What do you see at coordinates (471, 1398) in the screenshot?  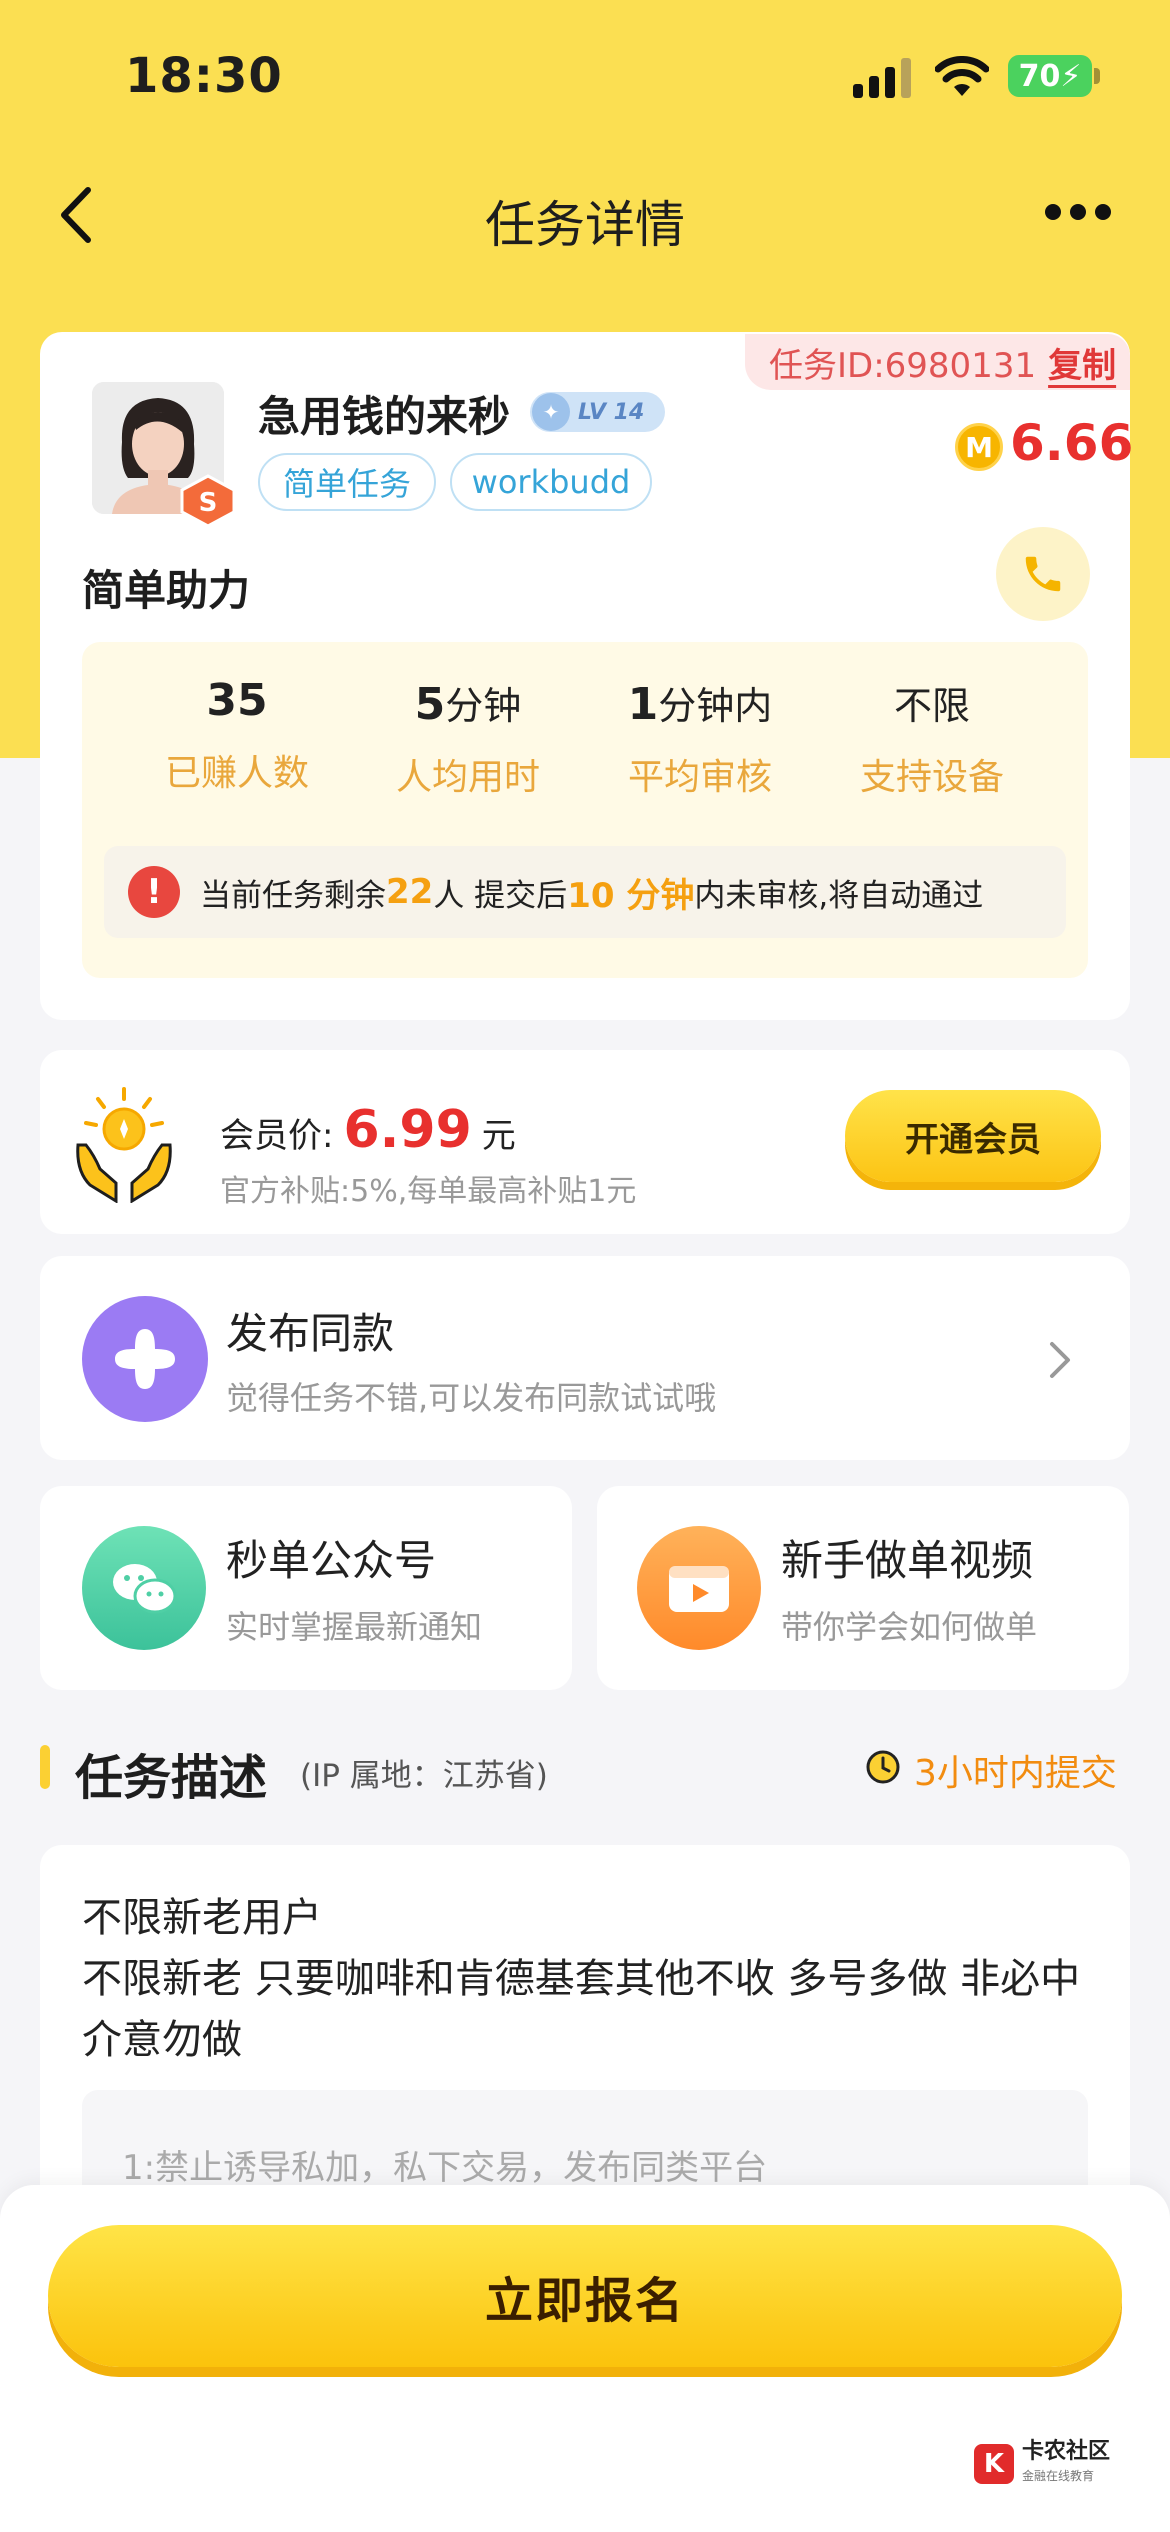 I see `publish-same-subtitle: 觉得任务不错,可以发布同款试试哦` at bounding box center [471, 1398].